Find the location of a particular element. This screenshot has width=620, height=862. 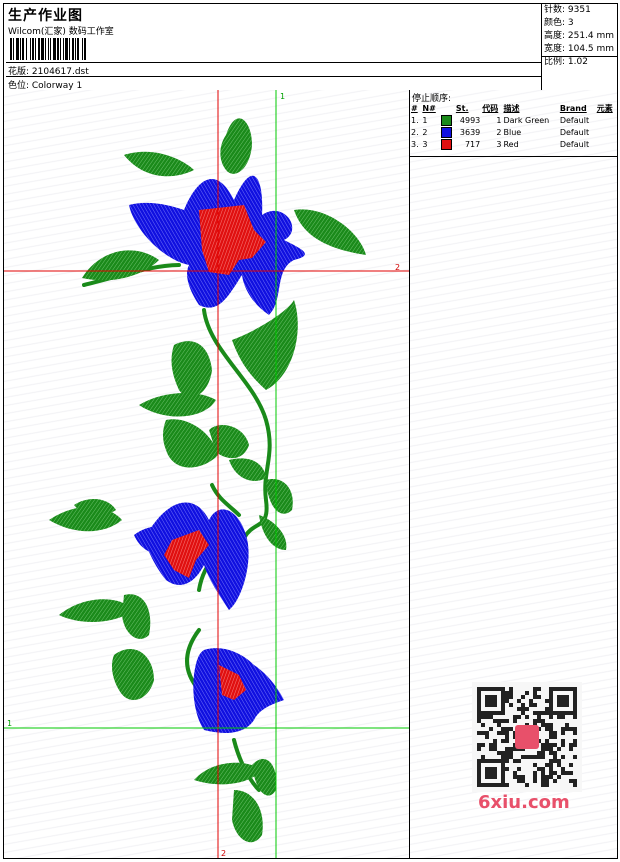

col-code: 代码 is located at coordinates (490, 108).